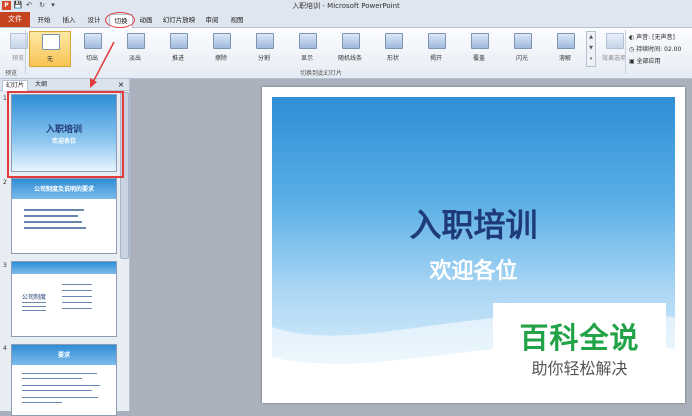  Describe the element at coordinates (63, 189) in the screenshot. I see `thumbnail-title: 公司制度及说明的要求` at that location.